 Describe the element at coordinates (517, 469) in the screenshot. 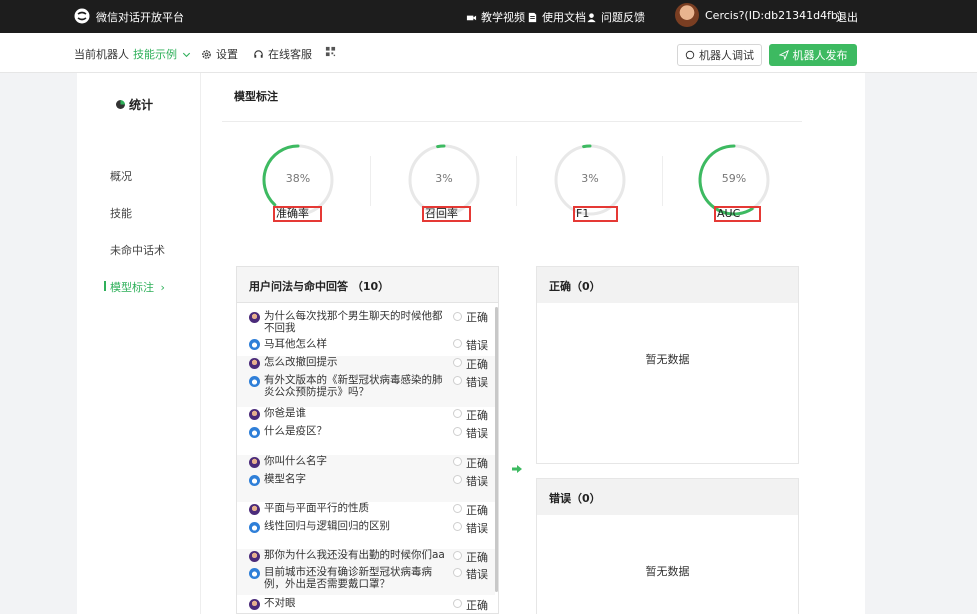

I see `arrow-right-icon` at that location.